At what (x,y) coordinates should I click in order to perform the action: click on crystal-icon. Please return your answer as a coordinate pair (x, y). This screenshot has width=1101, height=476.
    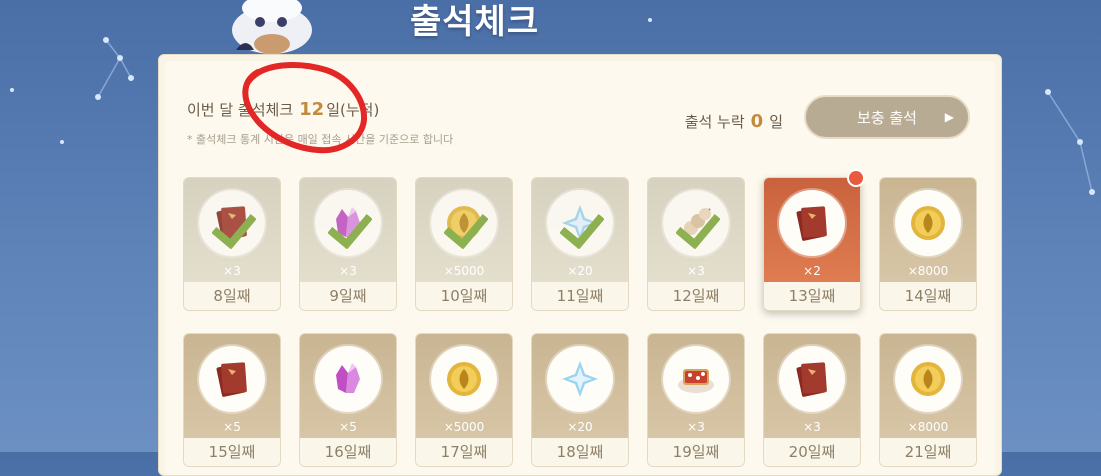
    Looking at the image, I should click on (348, 379).